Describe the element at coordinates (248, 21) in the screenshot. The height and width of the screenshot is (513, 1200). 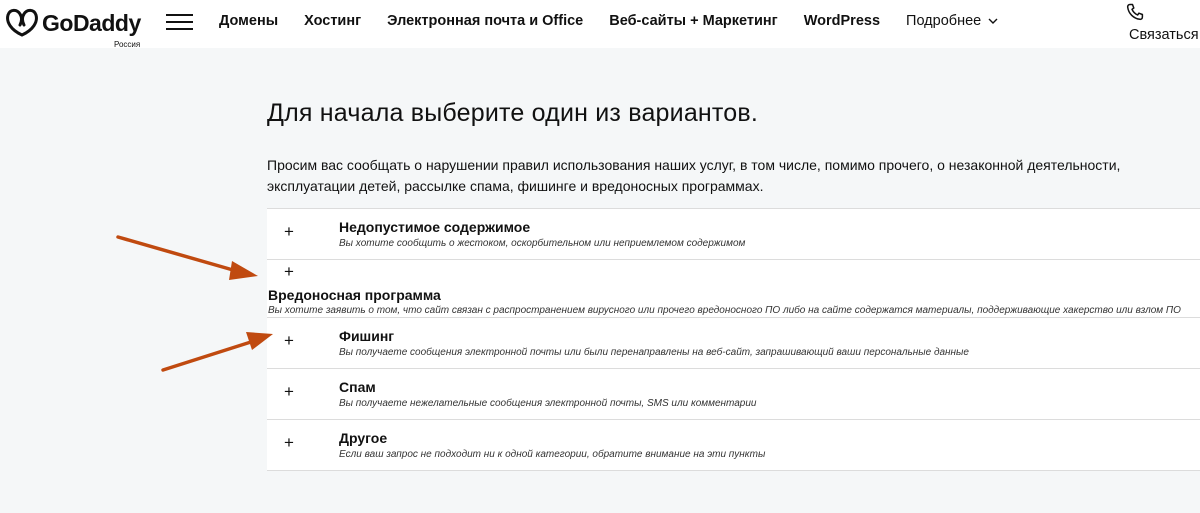
I see `nav-item-domains: Домены` at that location.